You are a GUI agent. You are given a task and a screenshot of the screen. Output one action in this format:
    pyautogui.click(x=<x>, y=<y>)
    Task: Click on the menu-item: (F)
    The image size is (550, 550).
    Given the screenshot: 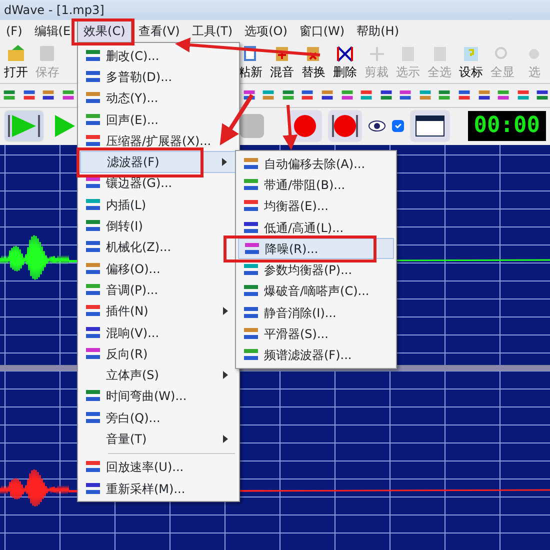 What is the action you would take?
    pyautogui.click(x=14, y=31)
    